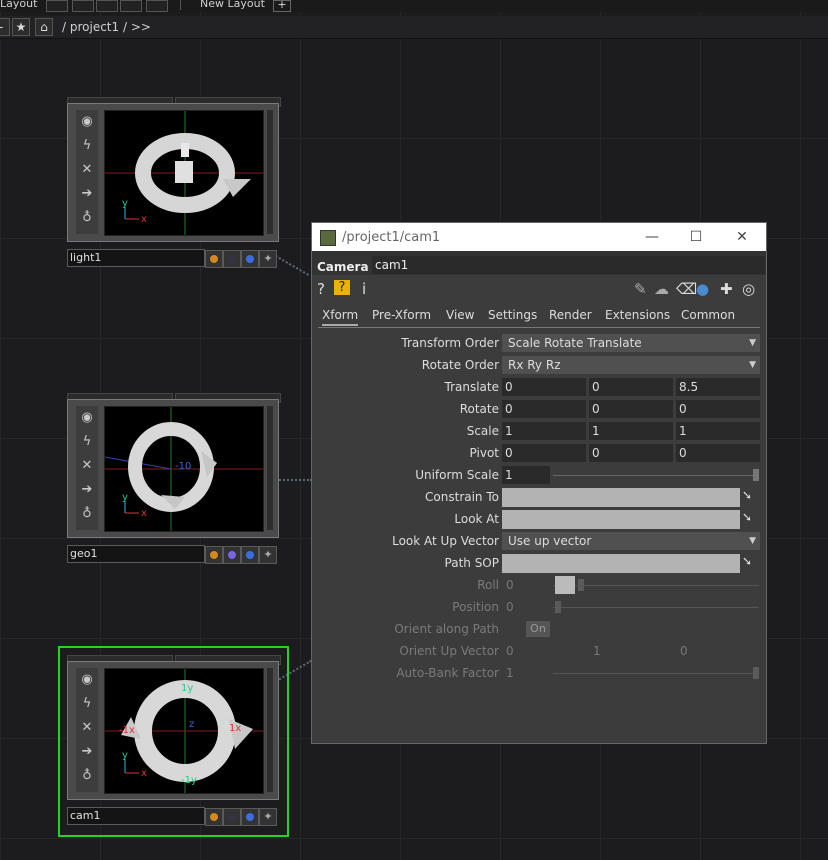 The width and height of the screenshot is (828, 860). What do you see at coordinates (157, 6) in the screenshot?
I see `layout-quad-button` at bounding box center [157, 6].